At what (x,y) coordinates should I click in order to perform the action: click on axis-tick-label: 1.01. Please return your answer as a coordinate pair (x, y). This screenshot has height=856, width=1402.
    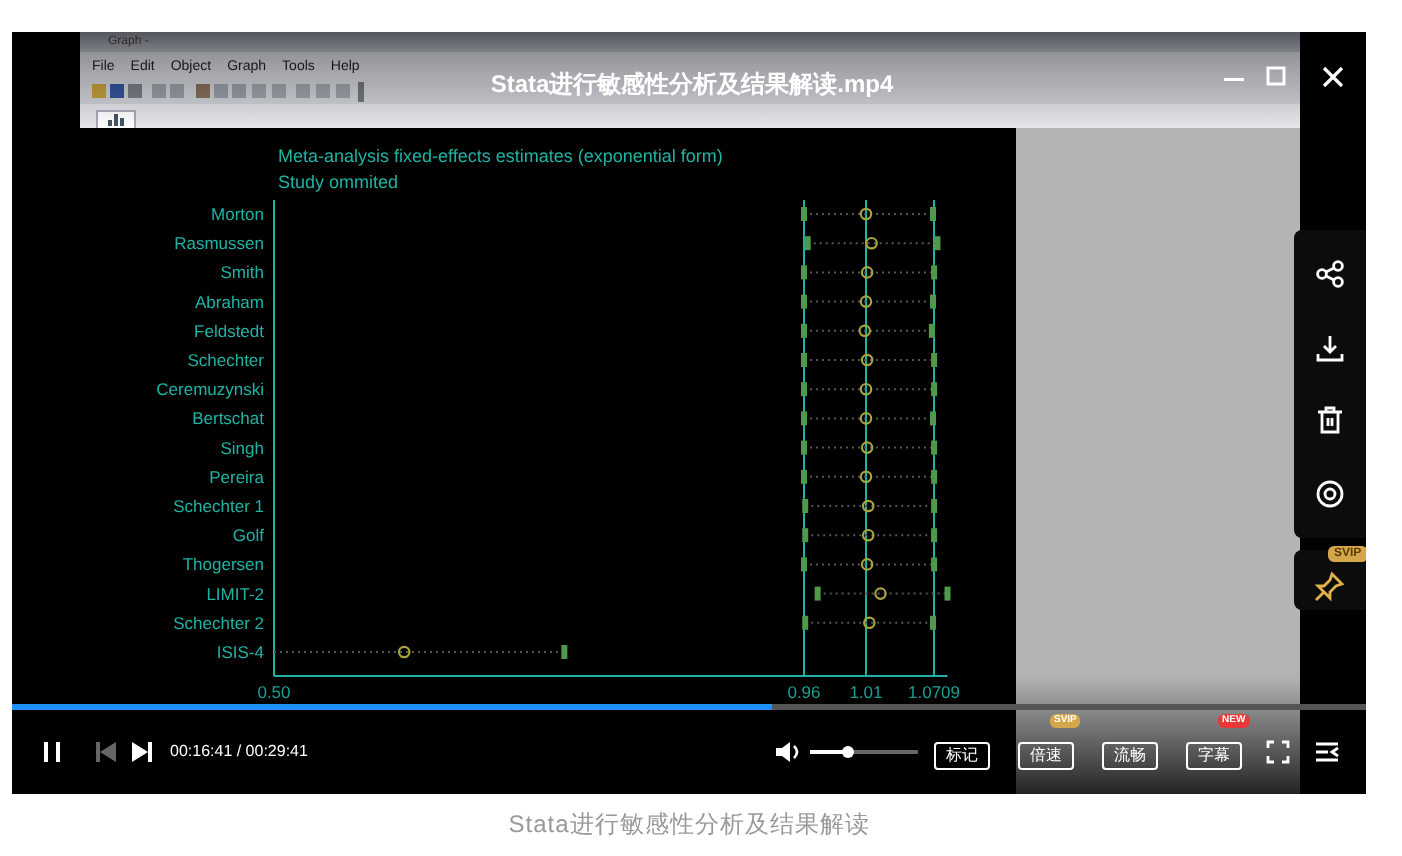
    Looking at the image, I should click on (866, 692).